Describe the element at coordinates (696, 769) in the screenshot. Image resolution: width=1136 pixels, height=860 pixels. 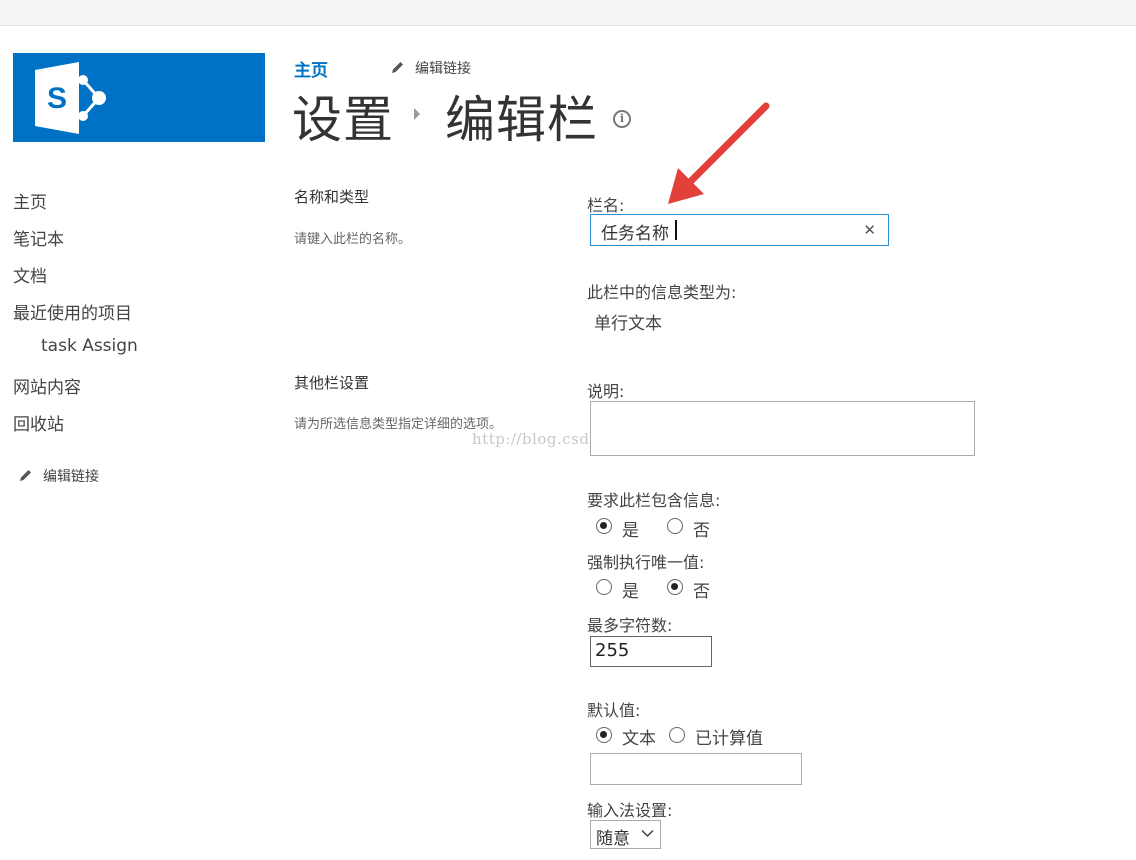
I see `default-value-input` at that location.